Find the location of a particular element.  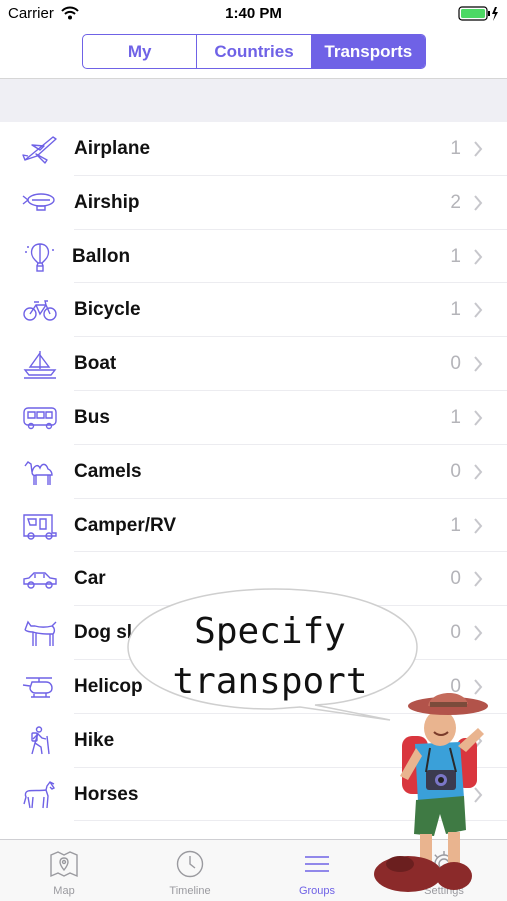

hiker-icon is located at coordinates (40, 740).